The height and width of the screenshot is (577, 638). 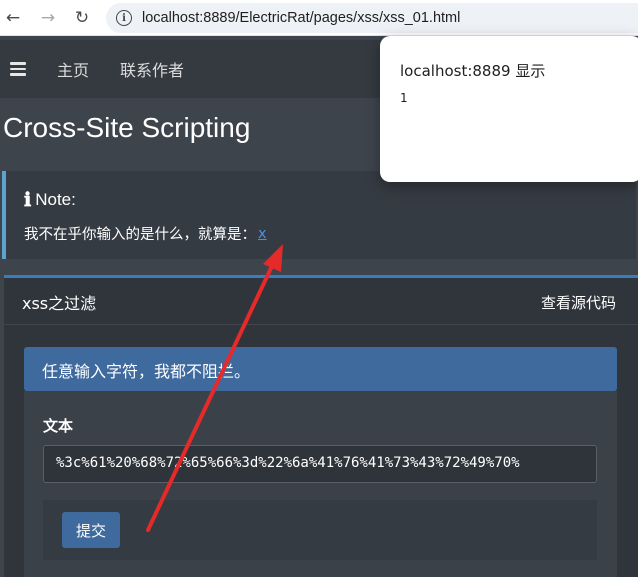 What do you see at coordinates (262, 234) in the screenshot?
I see `note-link: x` at bounding box center [262, 234].